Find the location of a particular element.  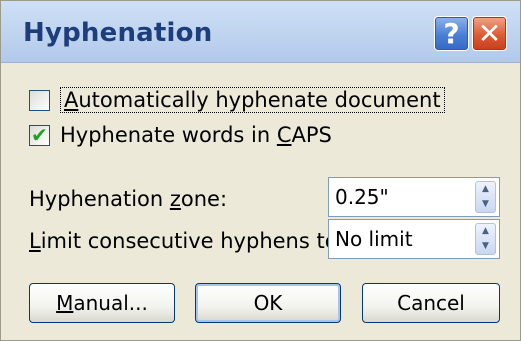

limit-mnemonic: L is located at coordinates (35, 241).